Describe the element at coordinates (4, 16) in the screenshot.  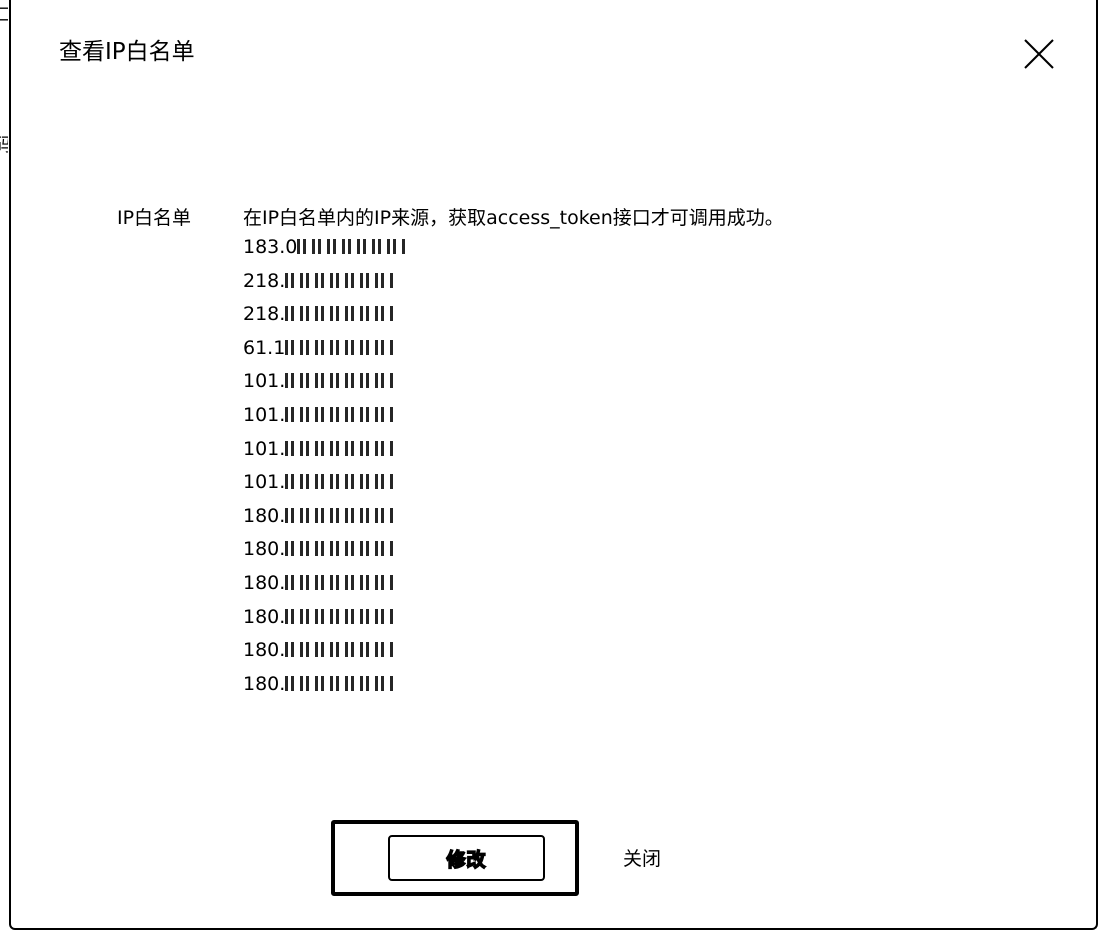
I see `background-fragment: 口` at that location.